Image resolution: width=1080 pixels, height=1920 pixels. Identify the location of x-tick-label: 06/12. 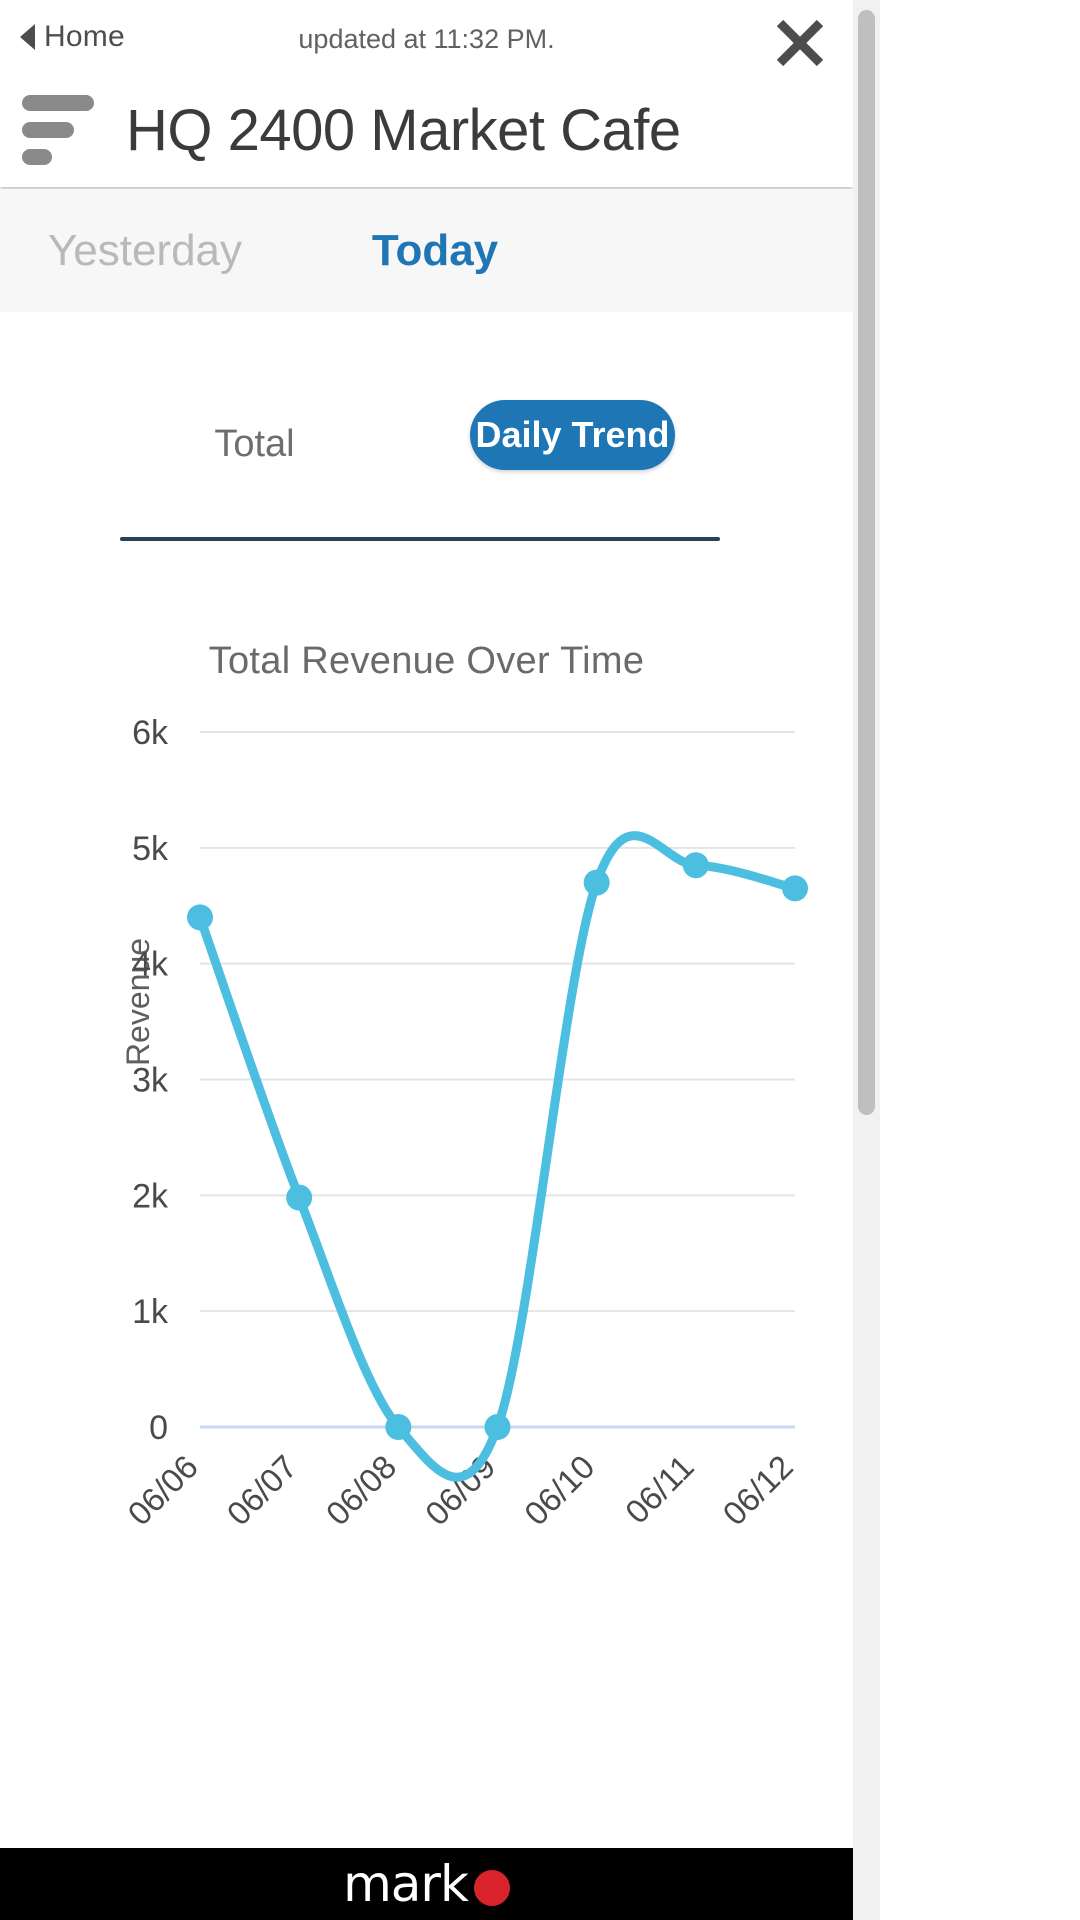
(757, 1490).